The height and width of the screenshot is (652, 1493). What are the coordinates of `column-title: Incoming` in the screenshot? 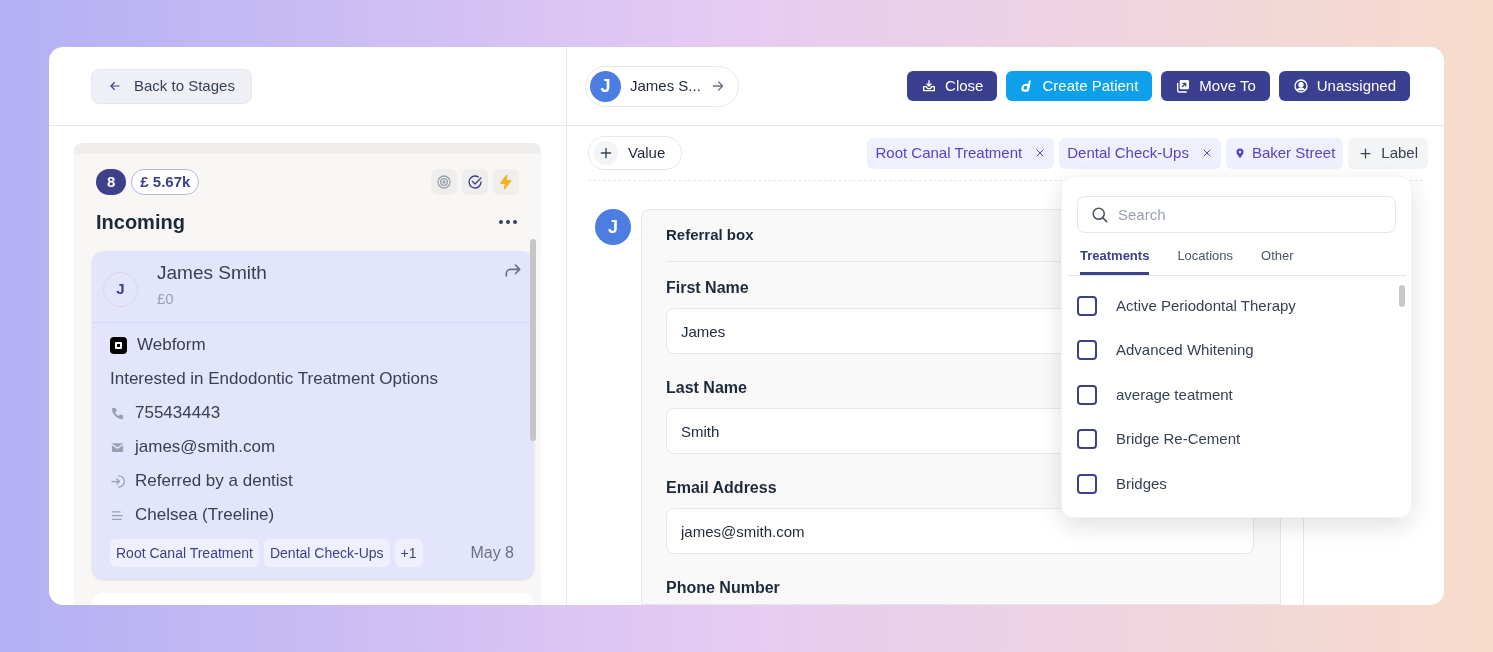 It's located at (140, 222).